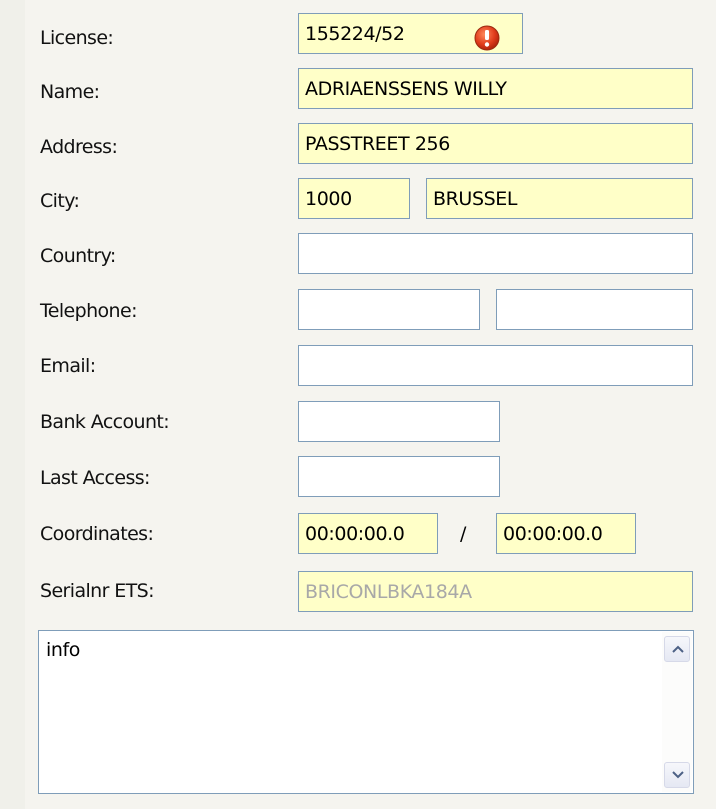 Image resolution: width=716 pixels, height=809 pixels. Describe the element at coordinates (79, 147) in the screenshot. I see `address-label: Address:` at that location.